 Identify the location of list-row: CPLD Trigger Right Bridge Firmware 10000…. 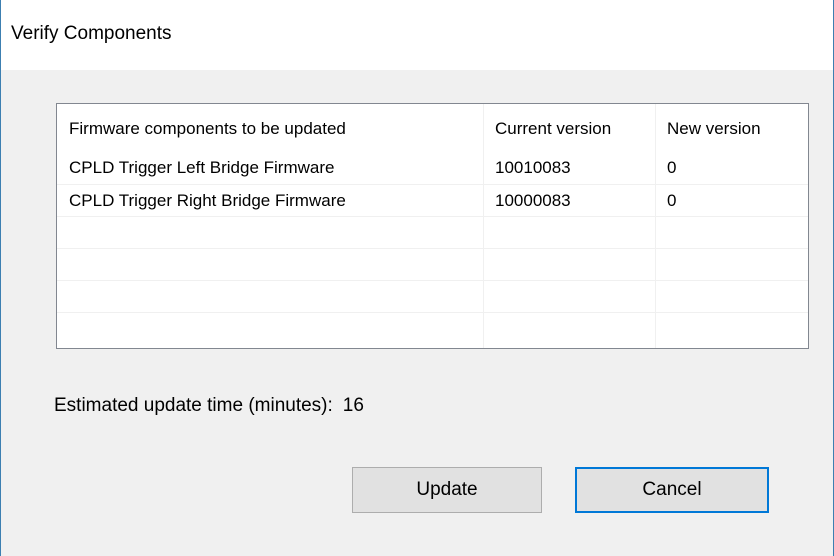
(432, 200).